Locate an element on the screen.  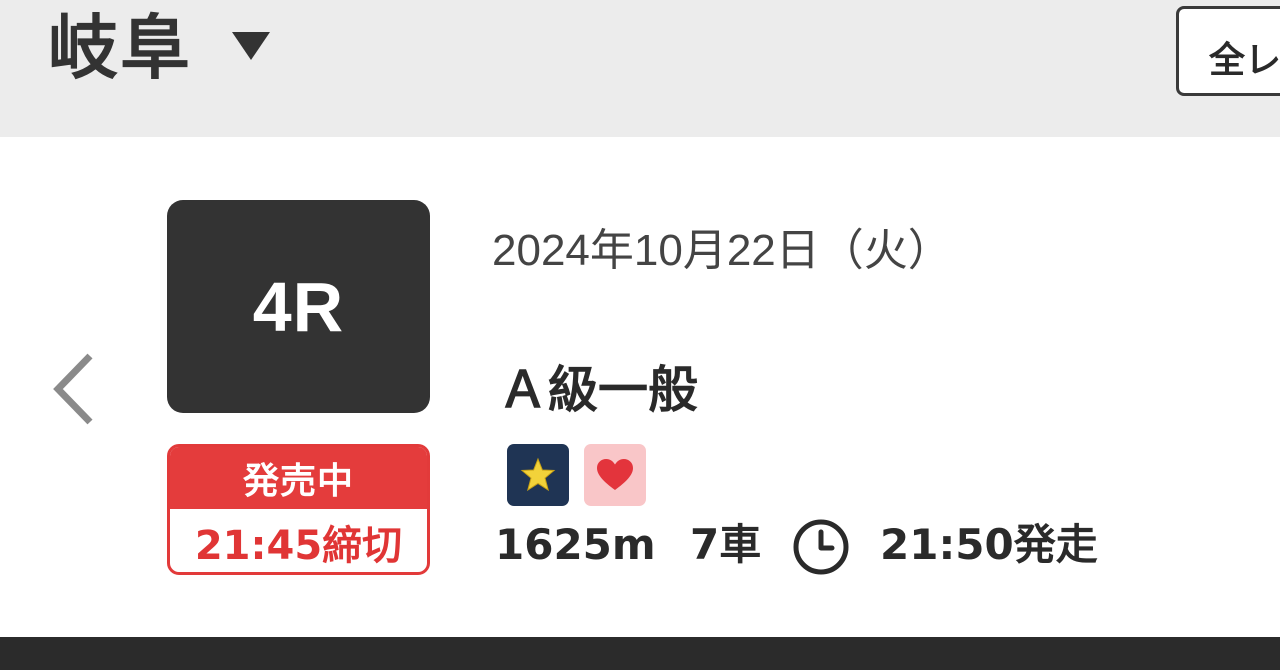
sale-status: 発売中 is located at coordinates (298, 478).